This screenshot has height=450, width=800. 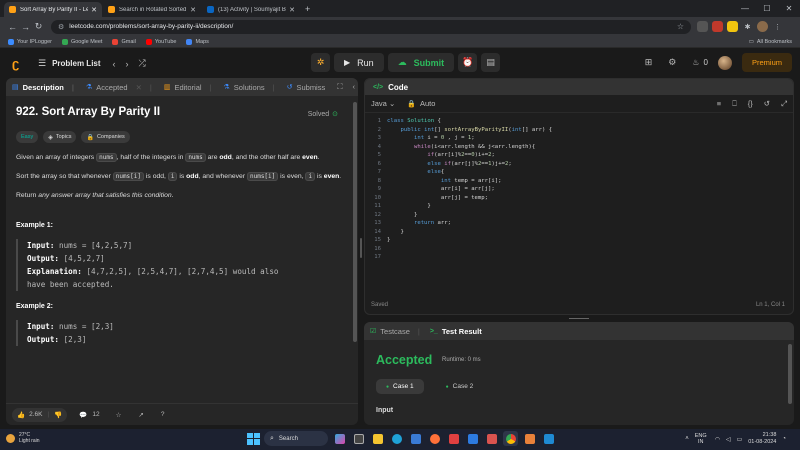 I want to click on format-icon: ≡, so click(x=719, y=104).